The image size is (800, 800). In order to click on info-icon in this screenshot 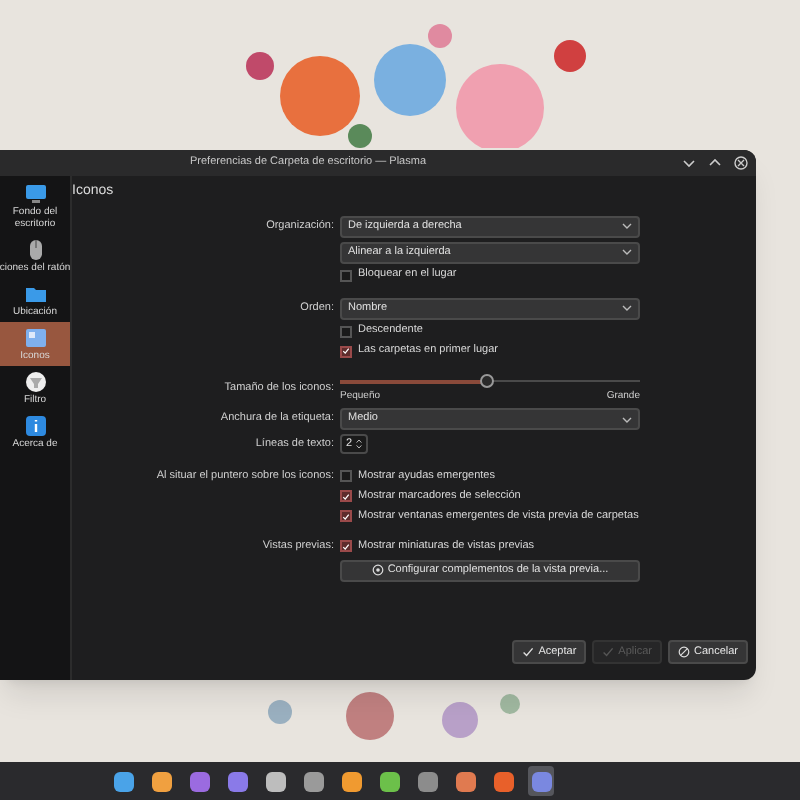, I will do `click(35, 426)`.